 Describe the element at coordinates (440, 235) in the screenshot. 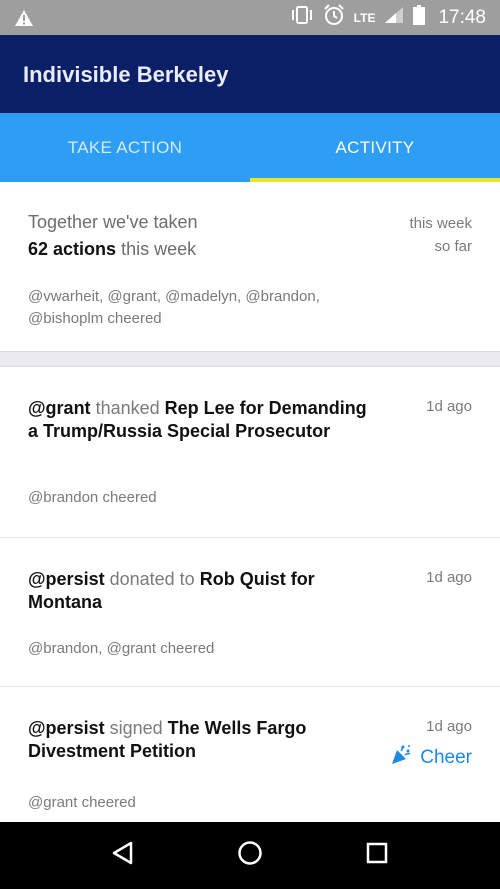

I see `summary-period: this week so far` at that location.